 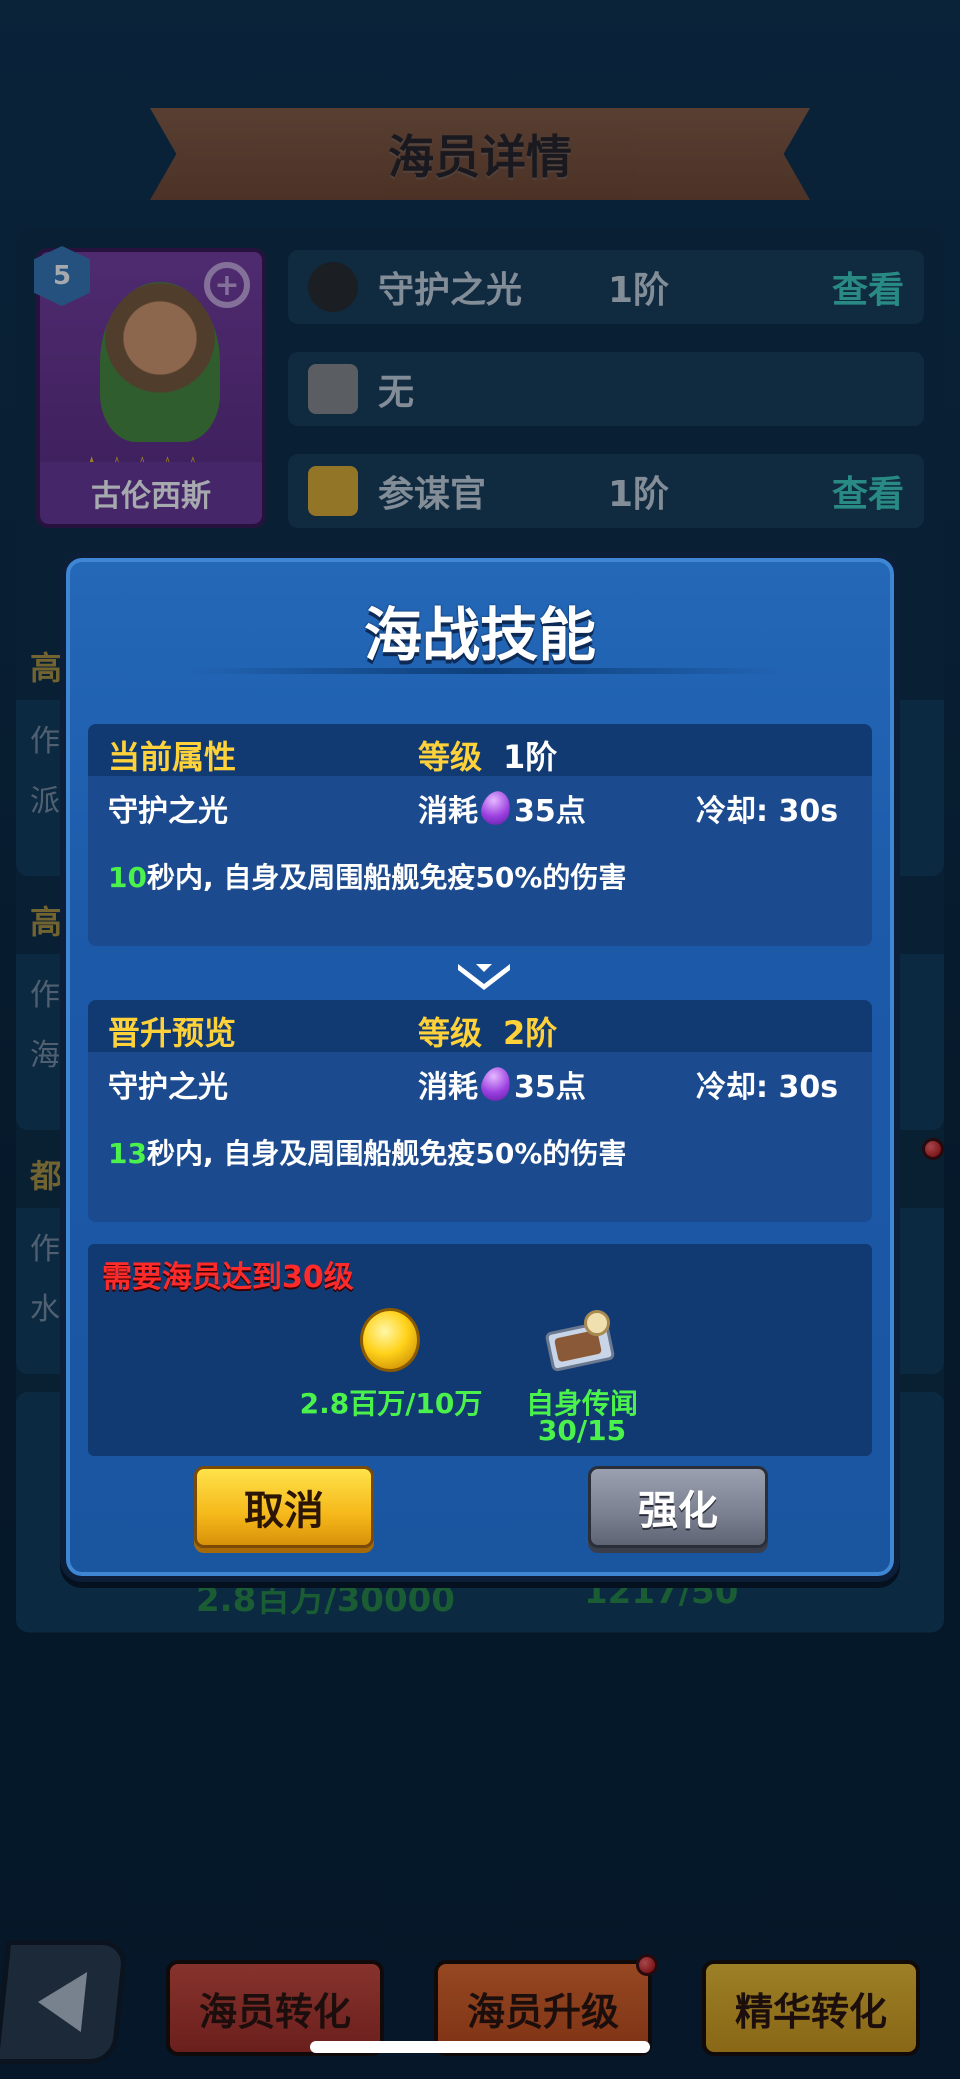 I want to click on requirement-title: 需要海员达到30级, so click(x=228, y=1277).